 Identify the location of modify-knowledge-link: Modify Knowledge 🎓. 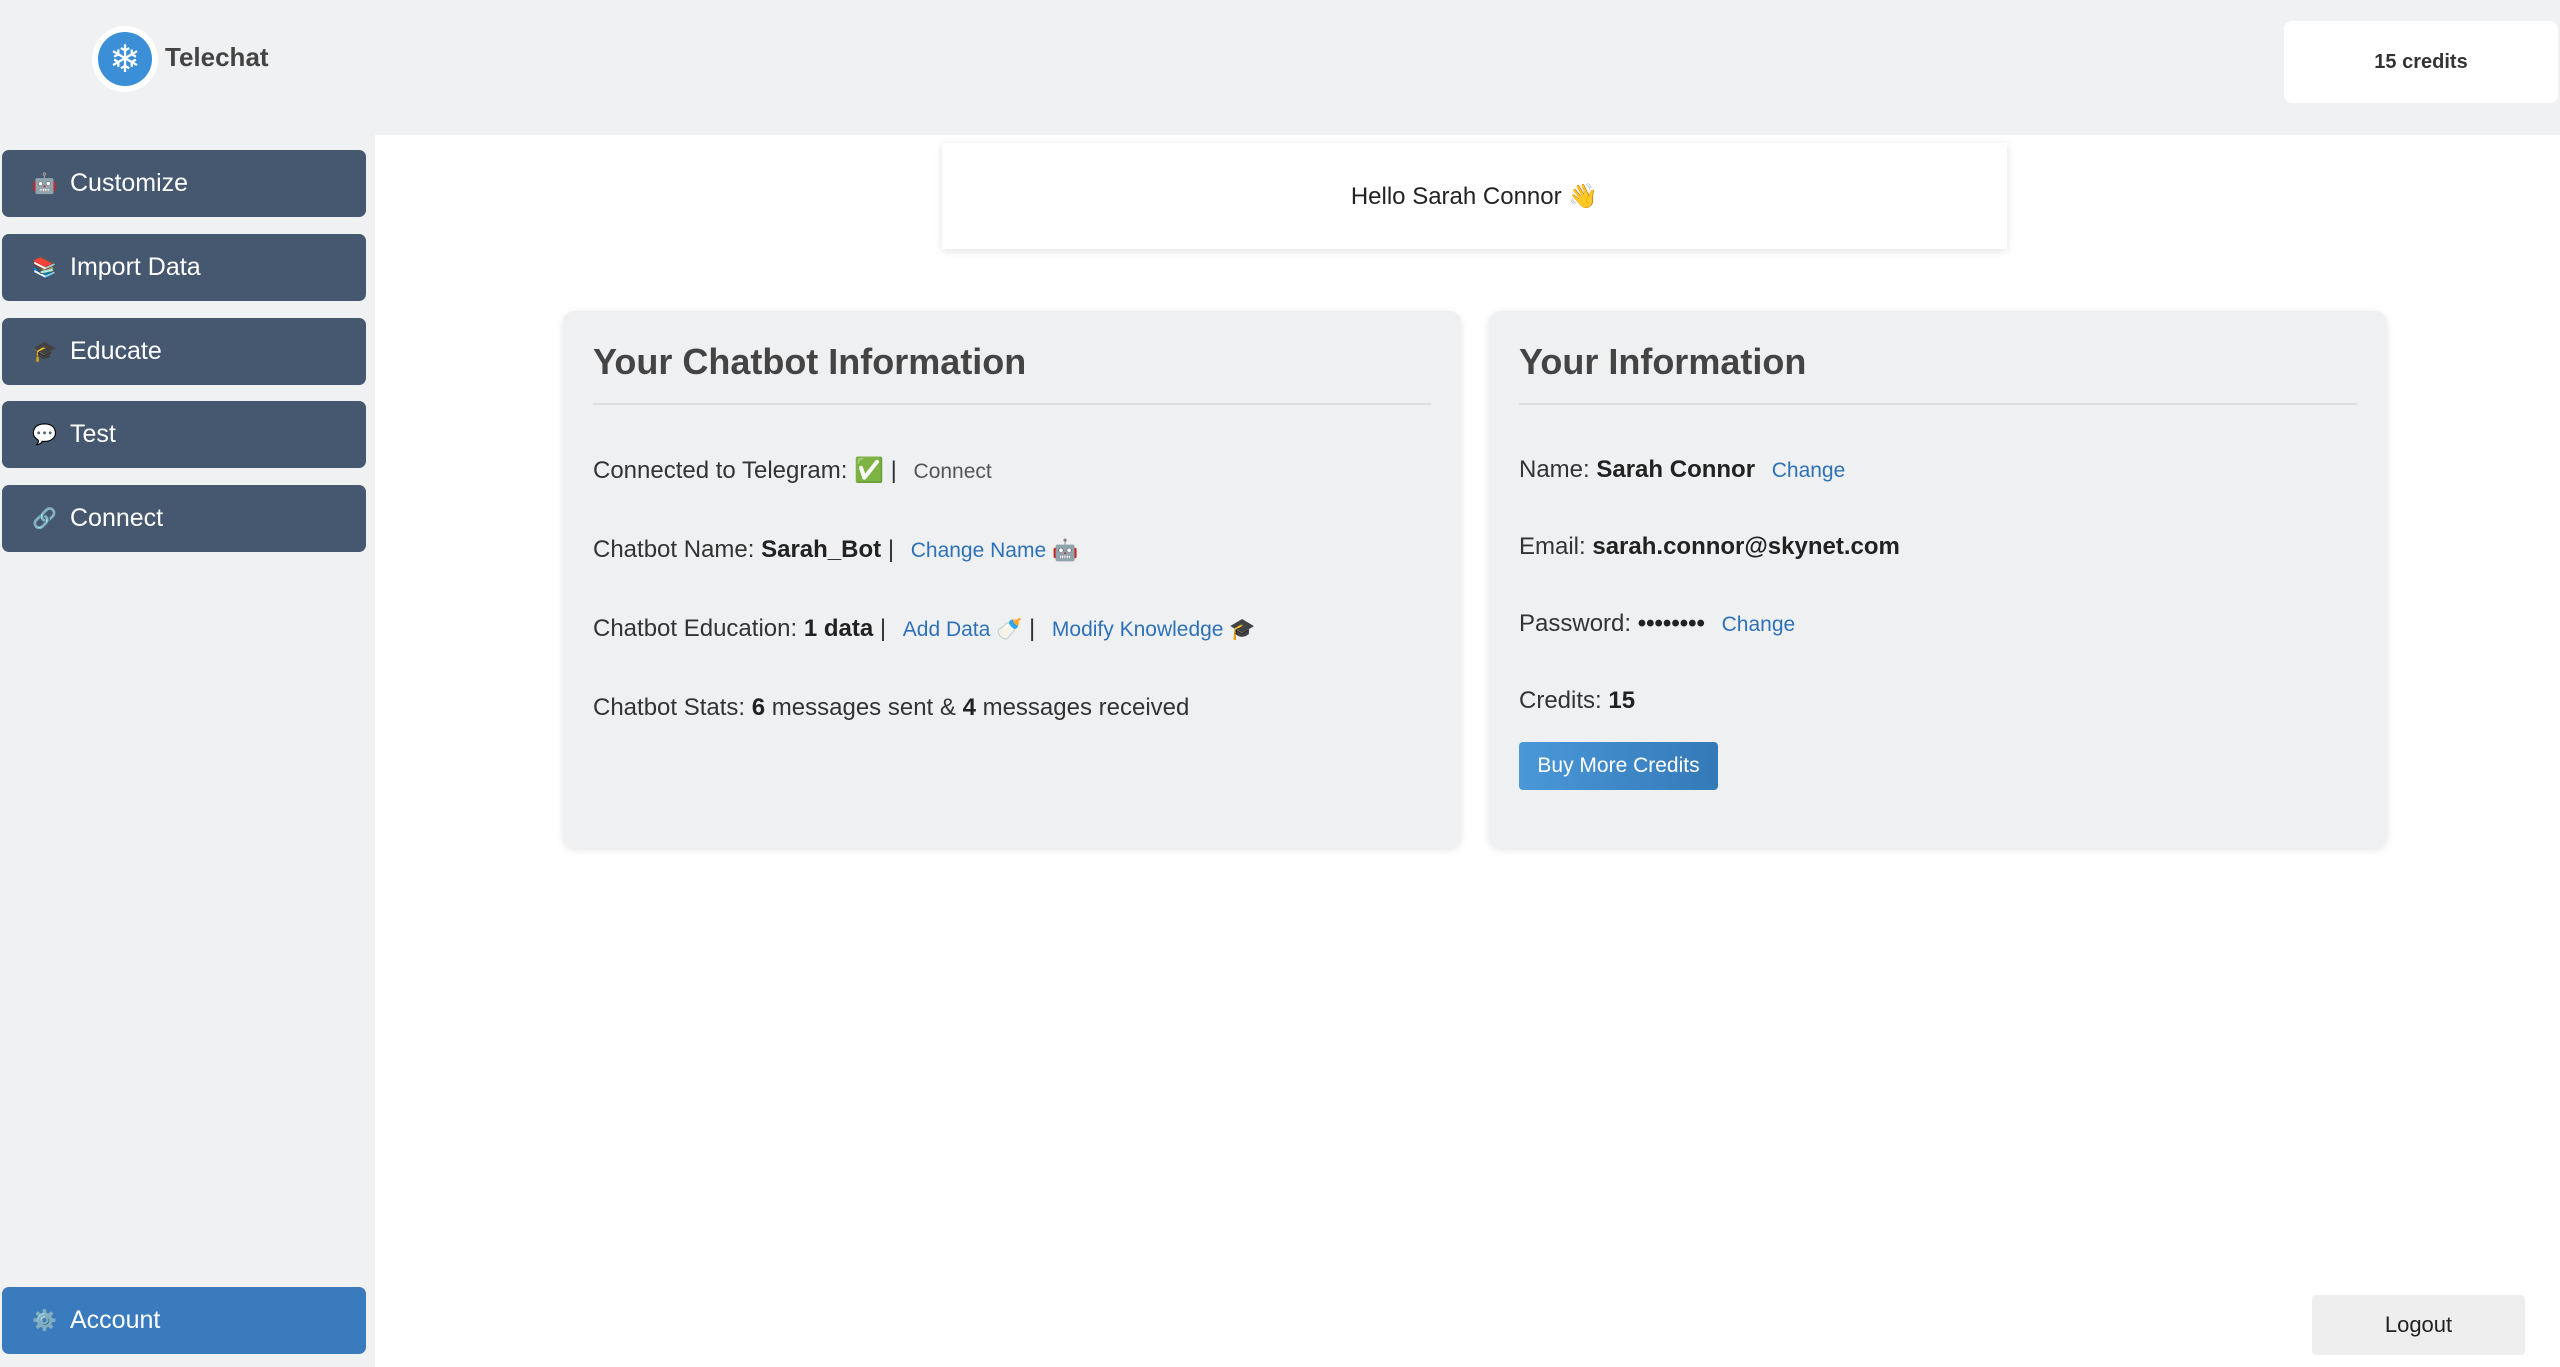
(1154, 629).